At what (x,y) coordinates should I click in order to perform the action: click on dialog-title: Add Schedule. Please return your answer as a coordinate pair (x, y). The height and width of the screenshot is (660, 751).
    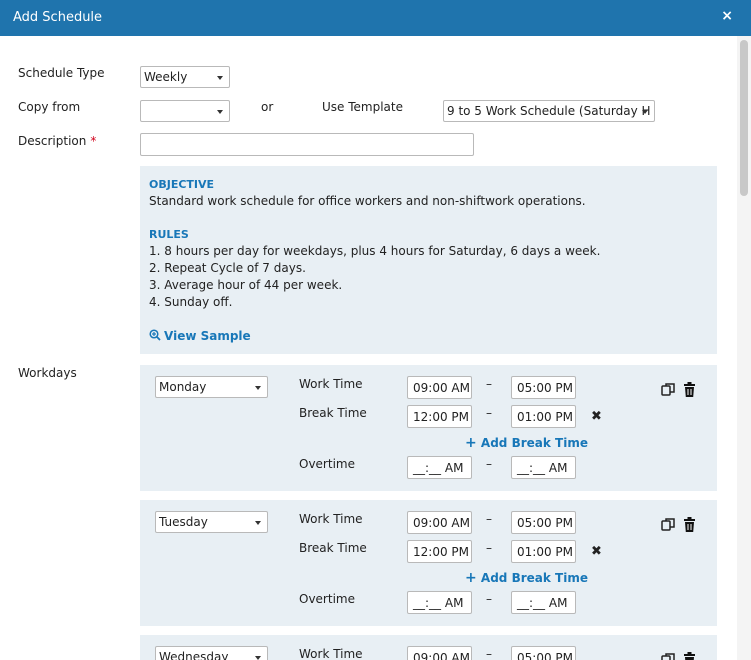
    Looking at the image, I should click on (58, 17).